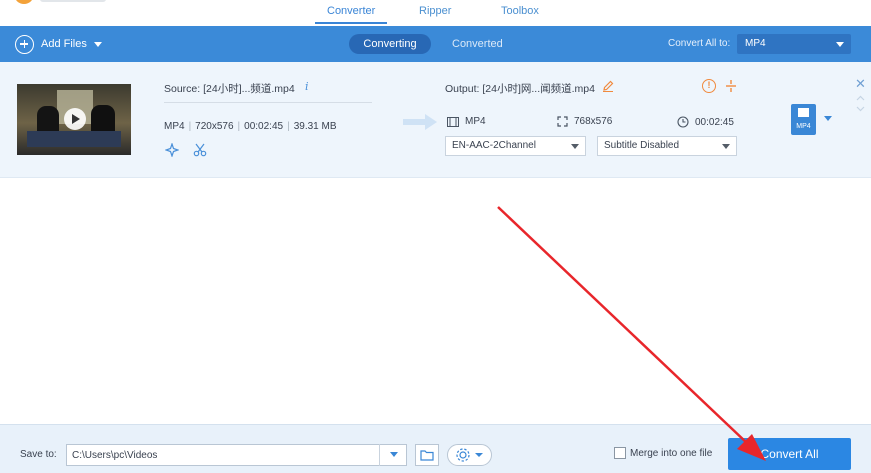 This screenshot has height=473, width=871. Describe the element at coordinates (520, 89) in the screenshot. I see `output-filename: Output: [24小时]网...闻频道.mp4` at that location.